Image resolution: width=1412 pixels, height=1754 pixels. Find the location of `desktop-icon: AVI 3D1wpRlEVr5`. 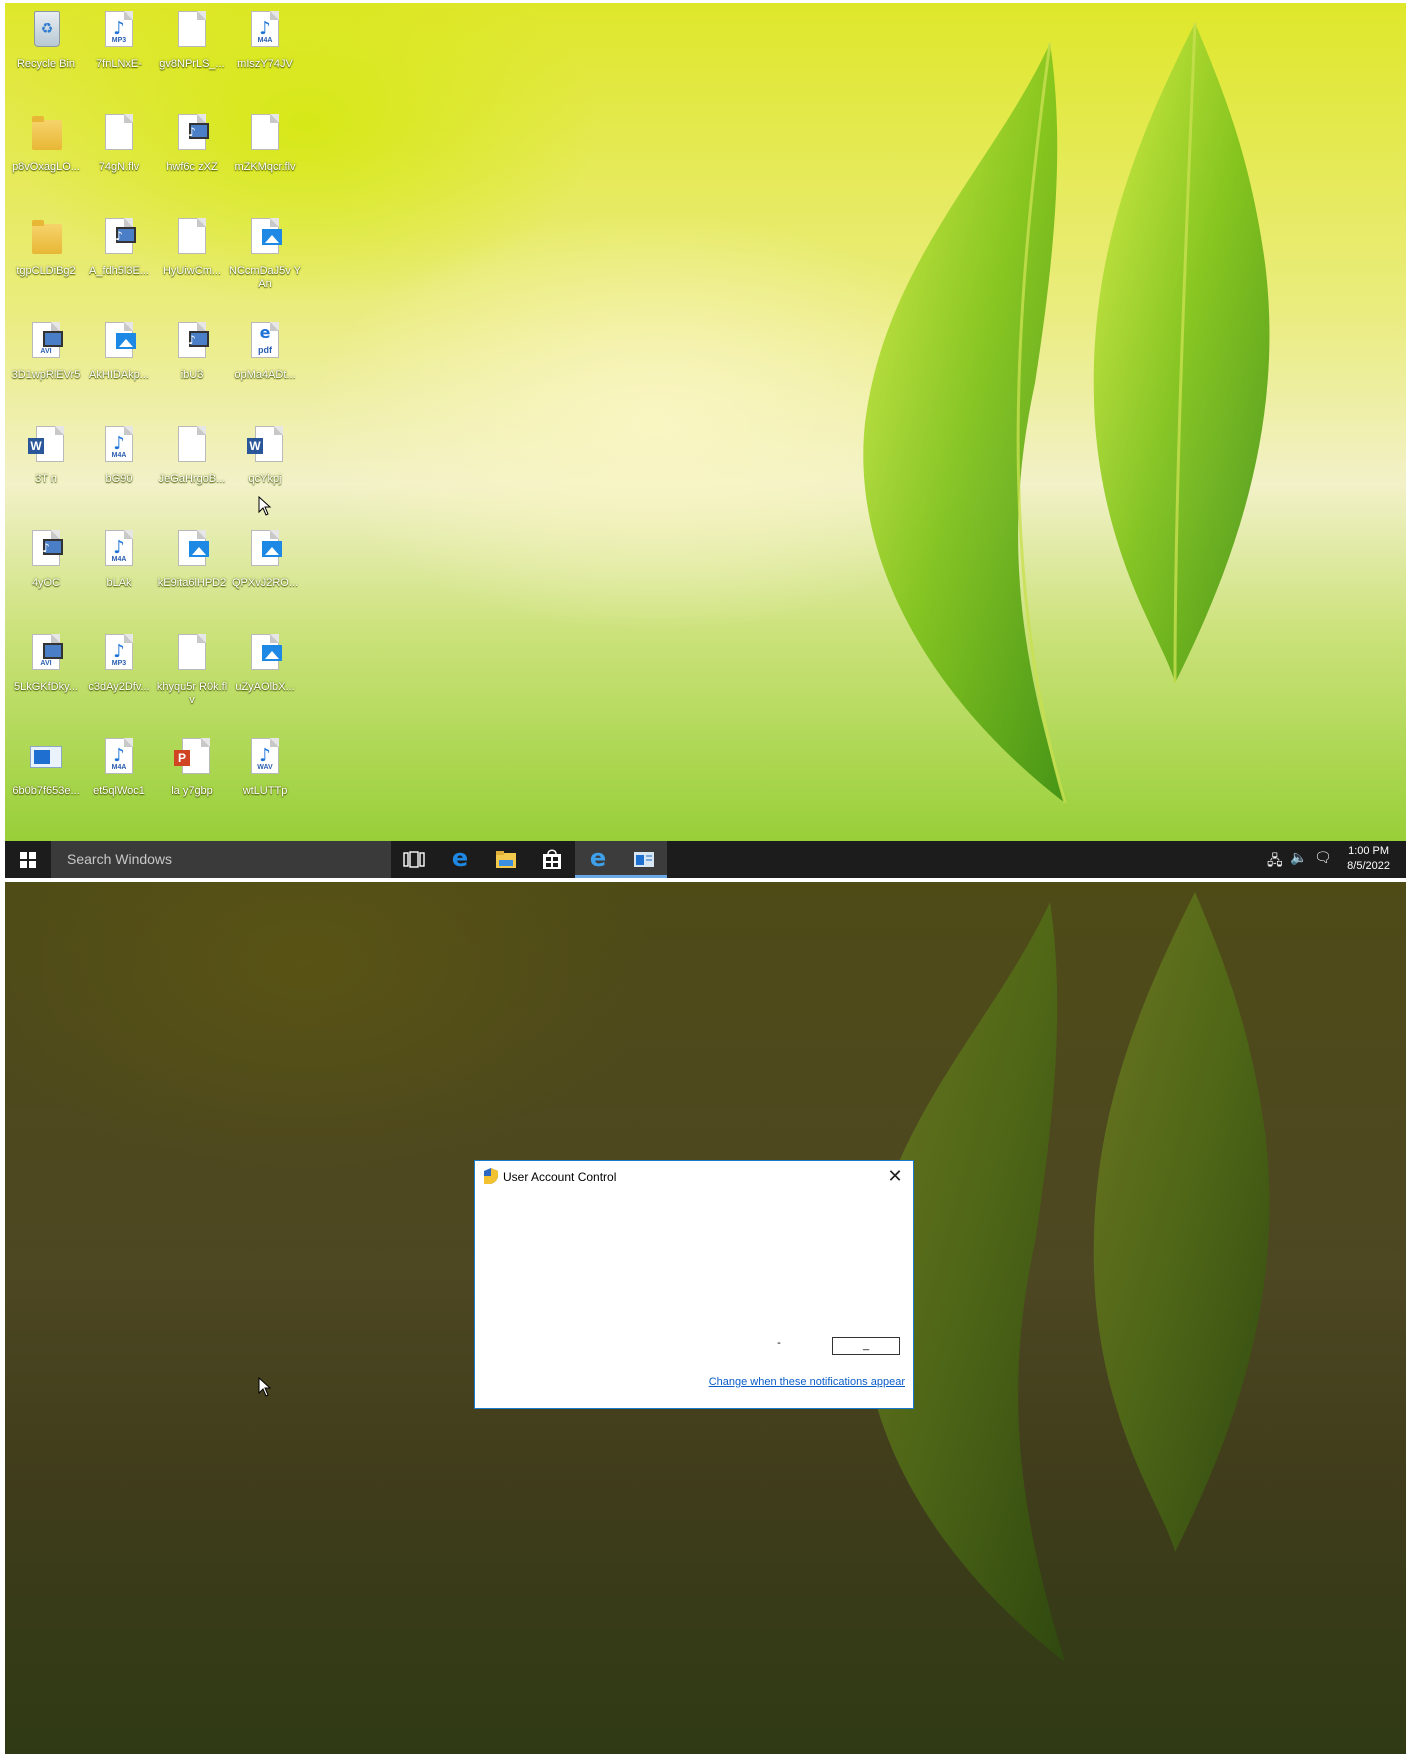

desktop-icon: AVI 3D1wpRlEVr5 is located at coordinates (46, 359).